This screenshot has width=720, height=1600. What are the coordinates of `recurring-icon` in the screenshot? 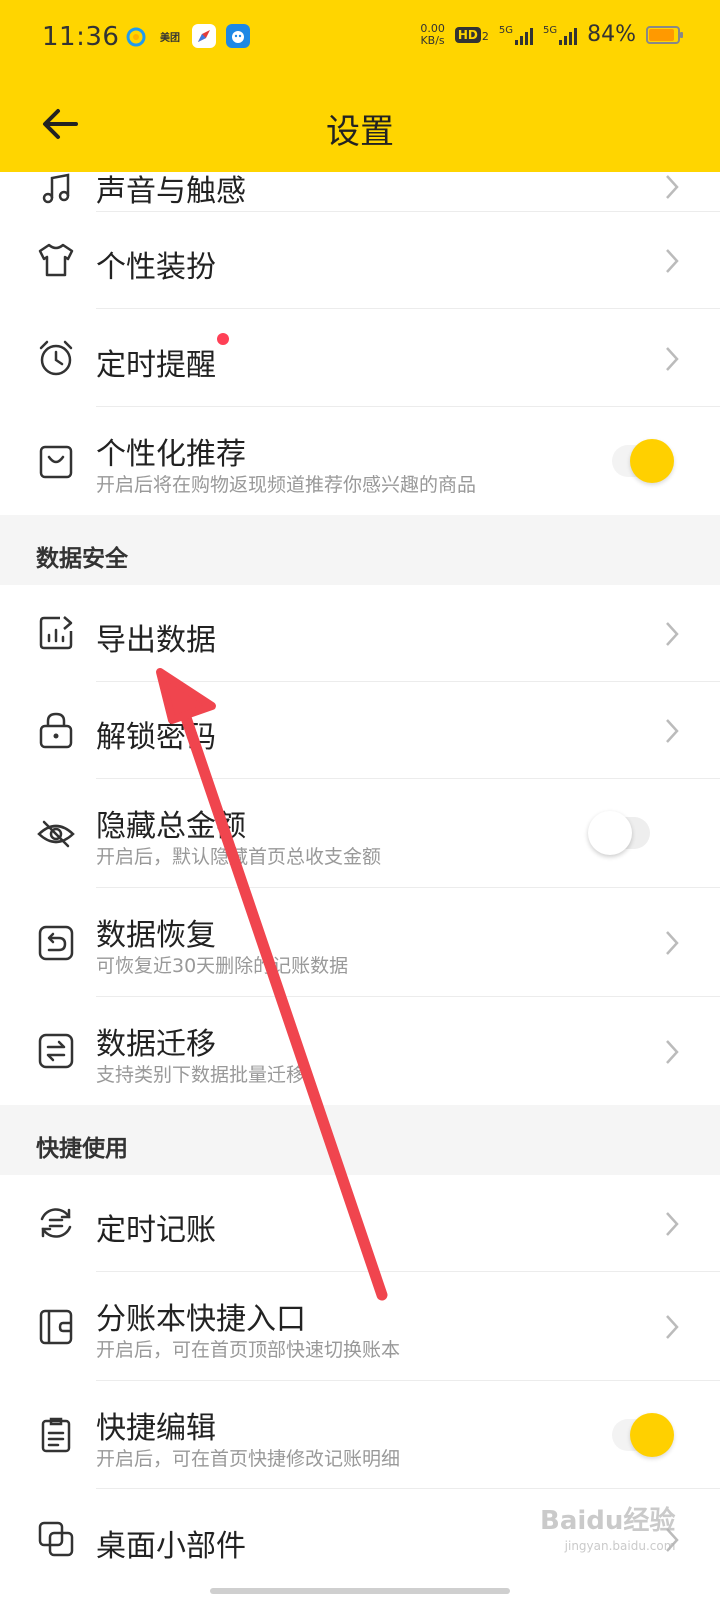 It's located at (56, 1223).